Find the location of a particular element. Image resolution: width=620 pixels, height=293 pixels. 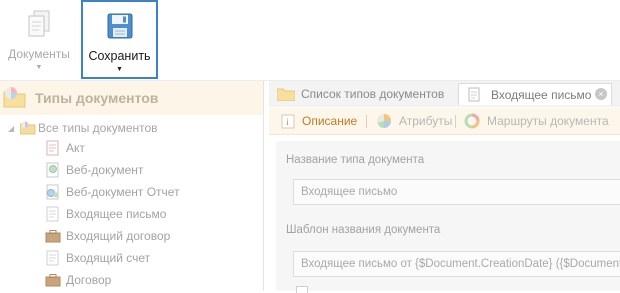

tree-item-incoming-contract: Входящий договор is located at coordinates (107, 236).